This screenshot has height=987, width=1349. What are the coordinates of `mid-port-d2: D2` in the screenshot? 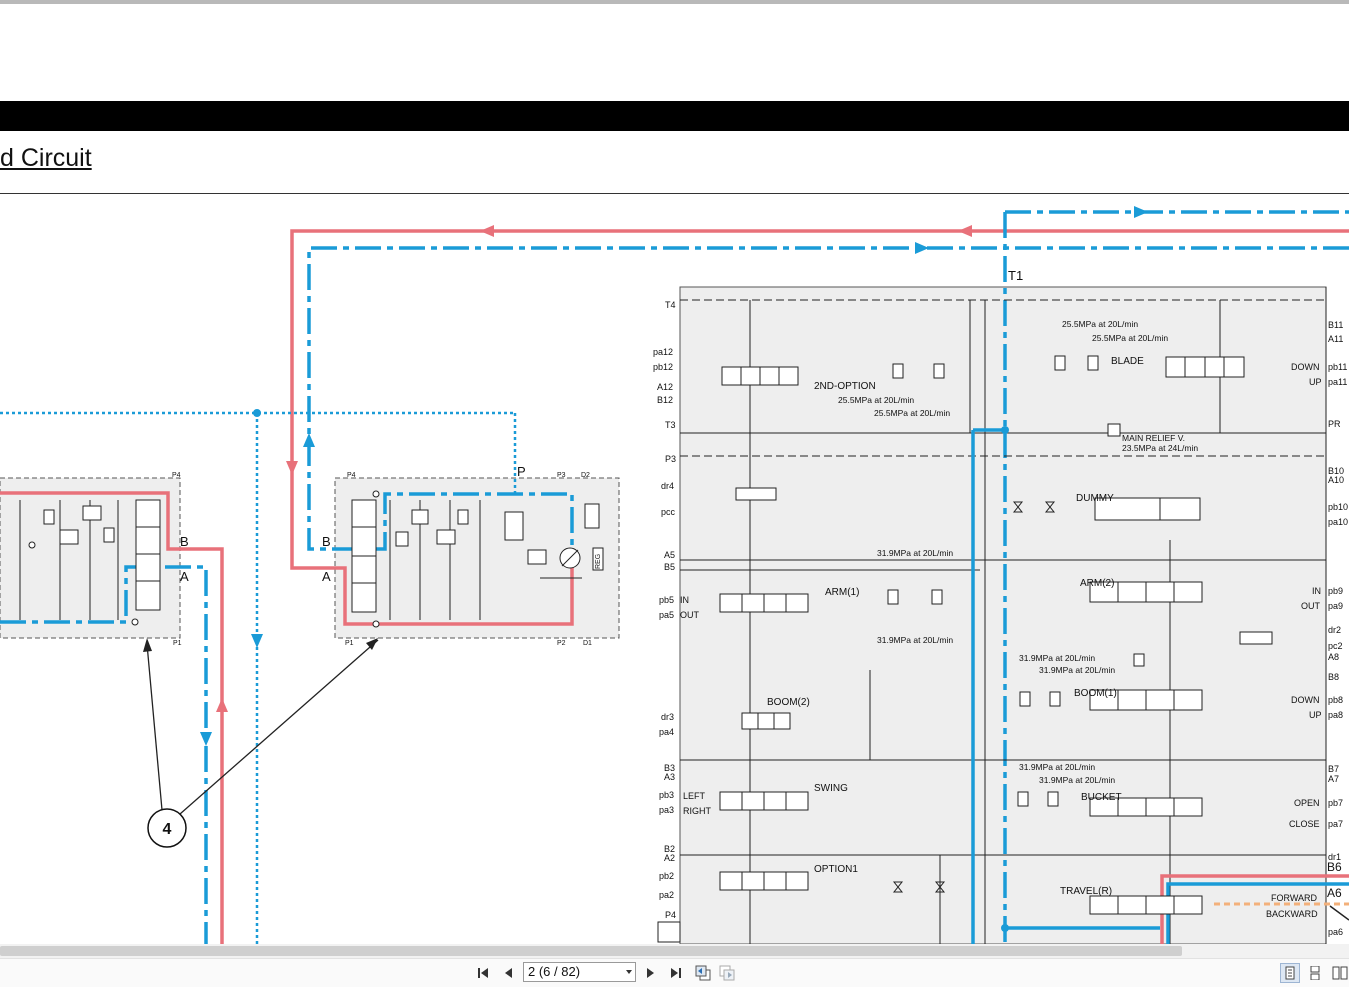 It's located at (585, 475).